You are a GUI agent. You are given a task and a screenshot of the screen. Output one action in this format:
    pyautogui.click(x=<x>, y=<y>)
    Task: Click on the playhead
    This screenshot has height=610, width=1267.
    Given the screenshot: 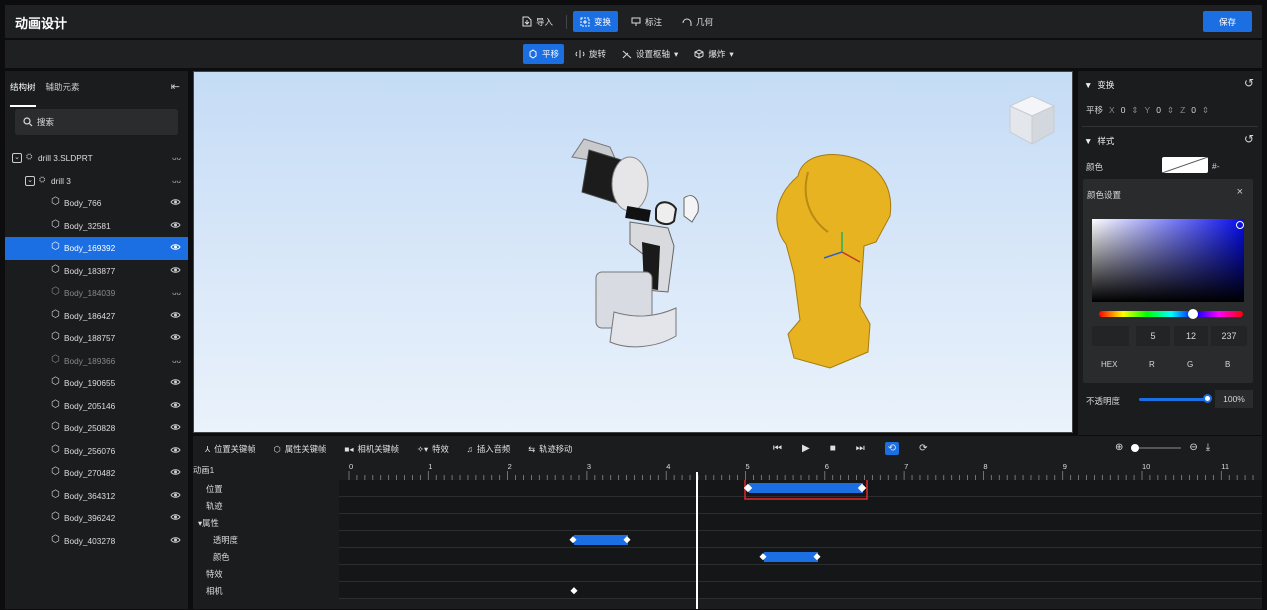 What is the action you would take?
    pyautogui.click(x=697, y=540)
    